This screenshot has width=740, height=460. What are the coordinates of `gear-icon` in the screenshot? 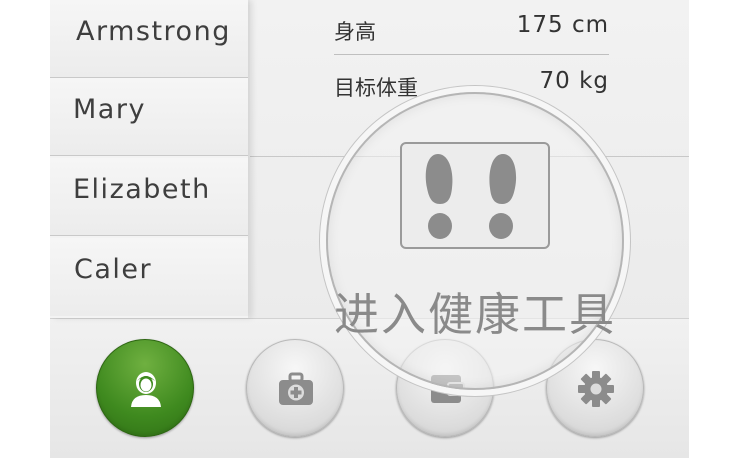 It's located at (596, 389).